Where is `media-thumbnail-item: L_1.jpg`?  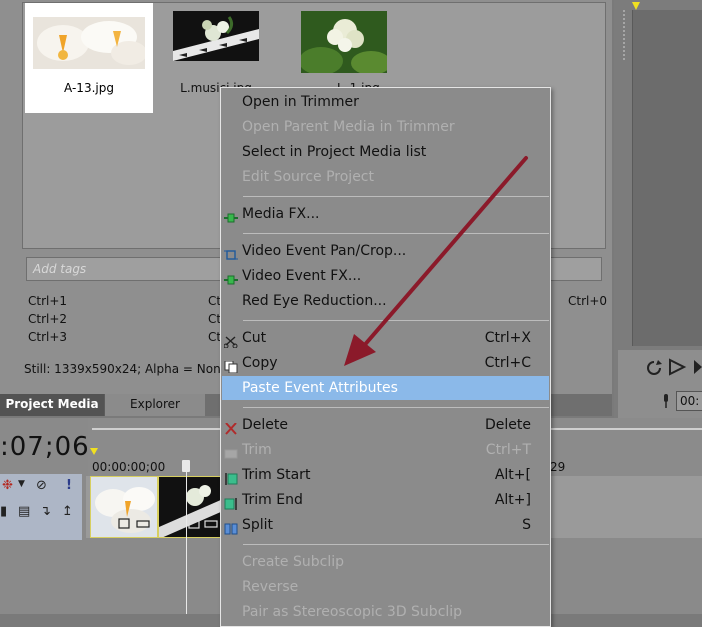 media-thumbnail-item: L_1.jpg is located at coordinates (344, 53).